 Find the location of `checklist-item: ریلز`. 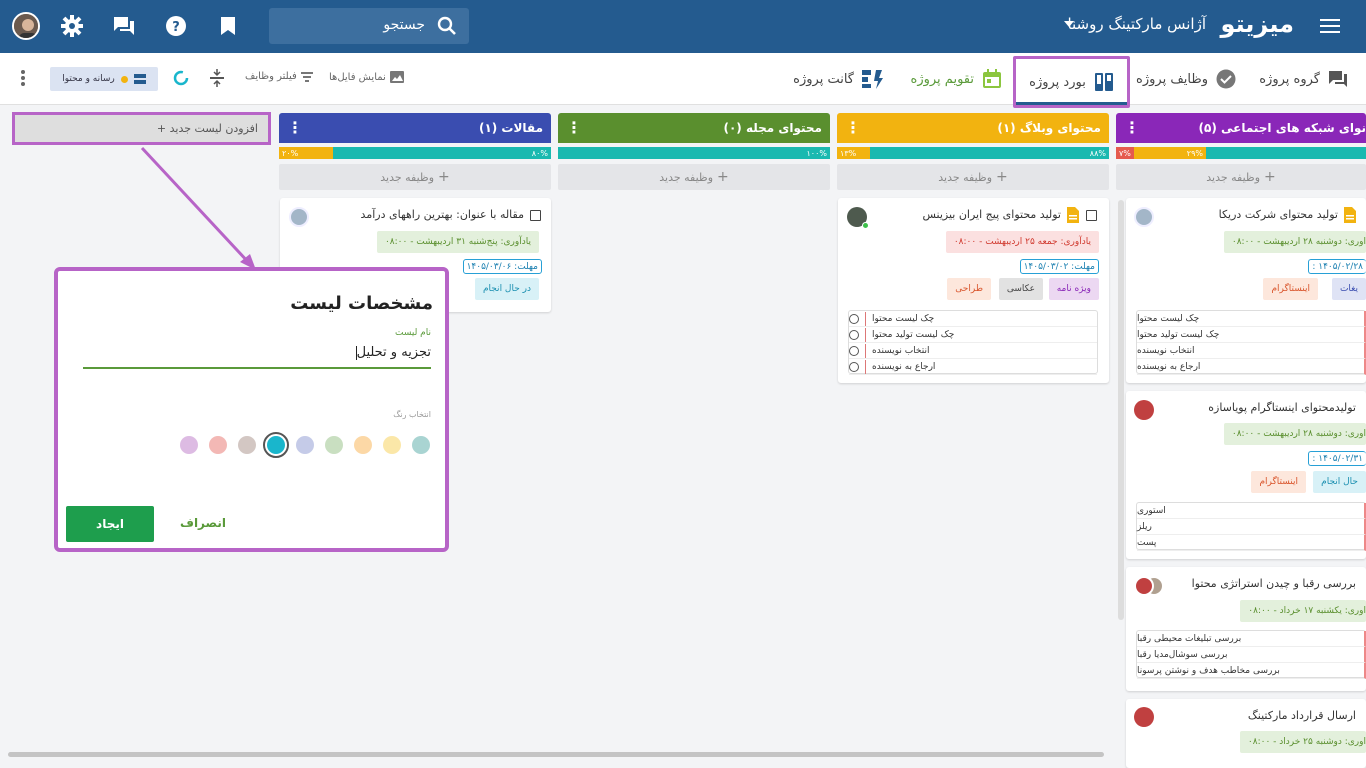

checklist-item: ریلز is located at coordinates (1251, 527).